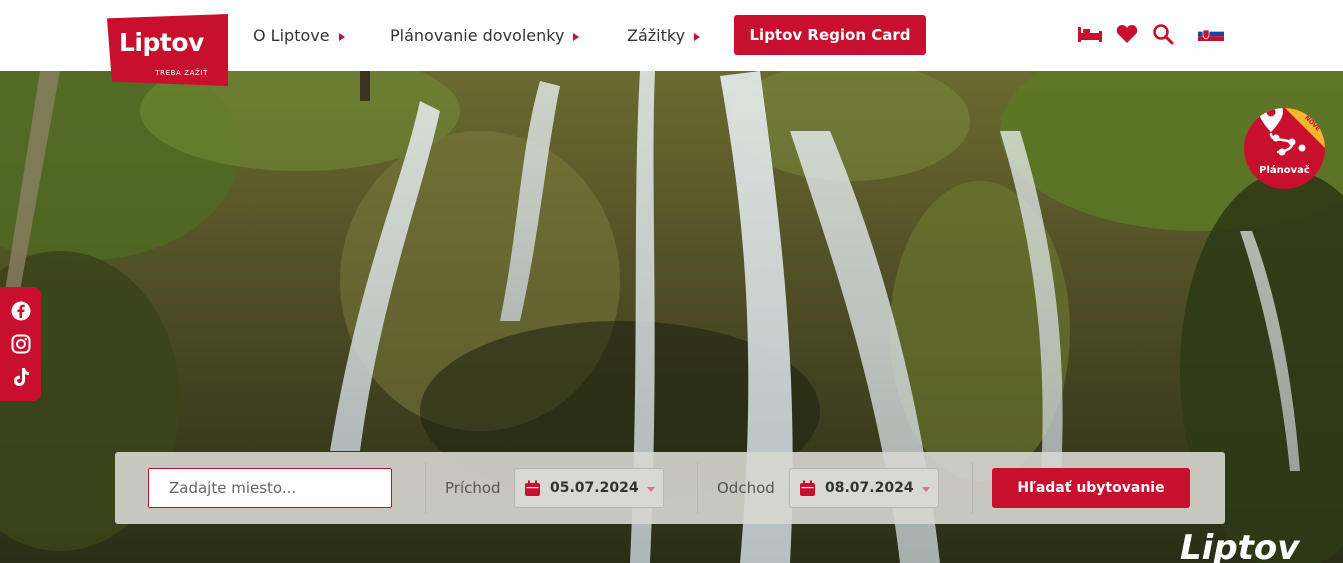  I want to click on logo-wordmark: Liptov, so click(161, 42).